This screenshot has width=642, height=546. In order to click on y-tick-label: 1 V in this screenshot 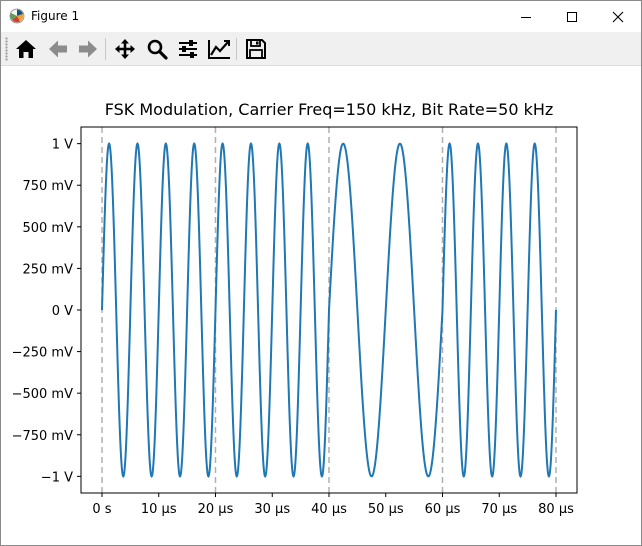, I will do `click(62, 145)`.